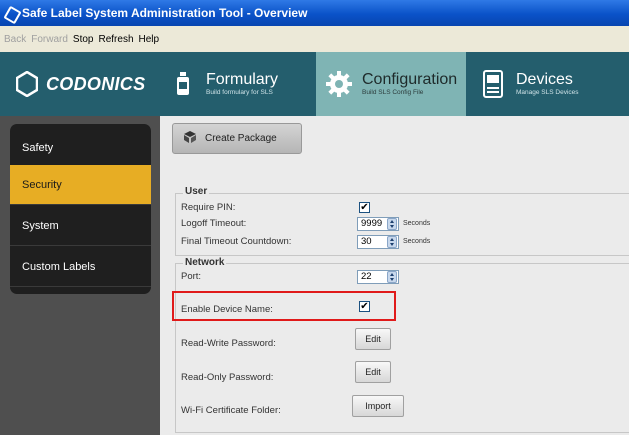 This screenshot has width=629, height=435. Describe the element at coordinates (392, 224) in the screenshot. I see `logoff-timeout-spinner` at that location.